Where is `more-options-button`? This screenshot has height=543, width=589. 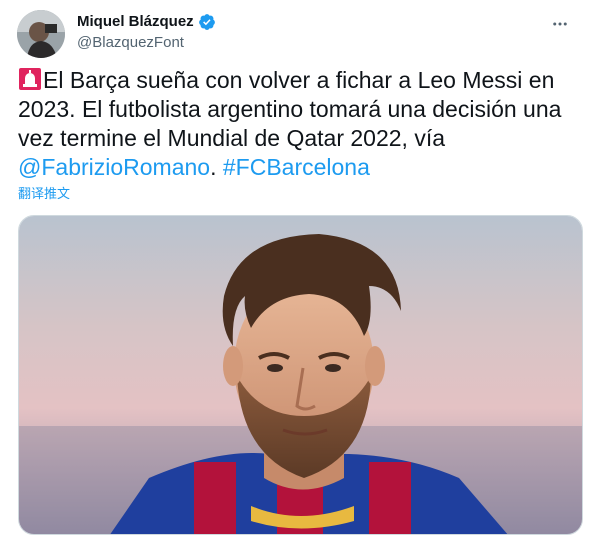 more-options-button is located at coordinates (560, 24).